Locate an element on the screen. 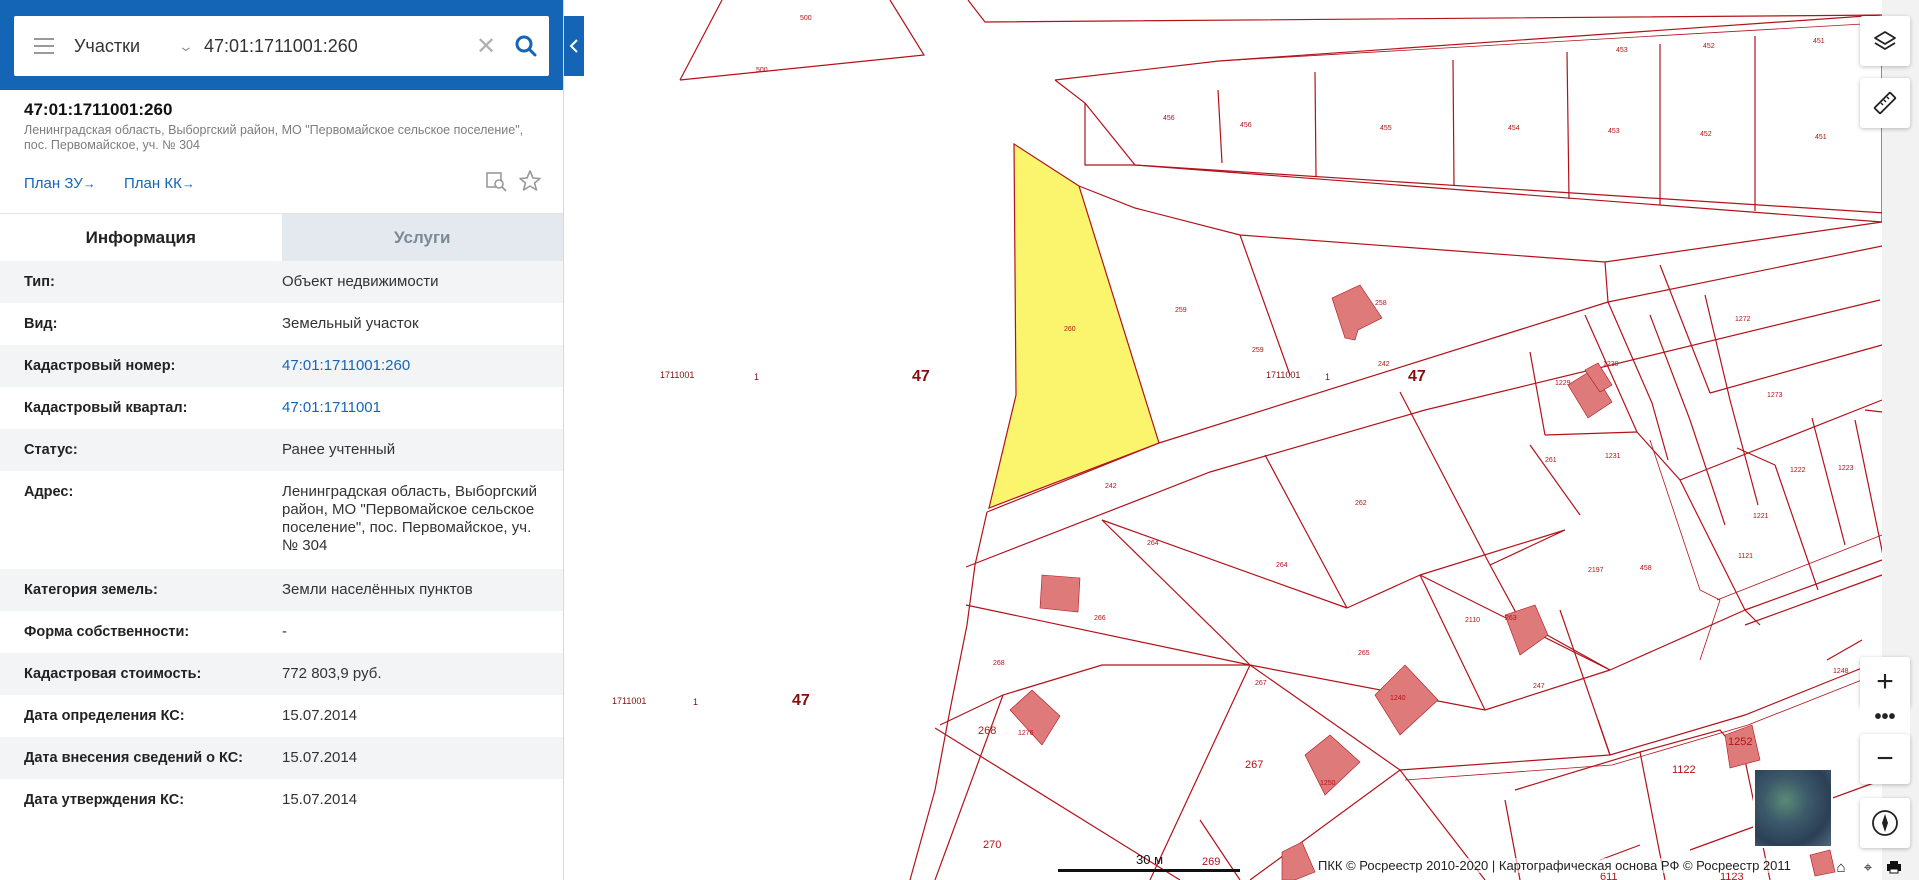 Image resolution: width=1919 pixels, height=880 pixels. map-label: 1252 is located at coordinates (1740, 742).